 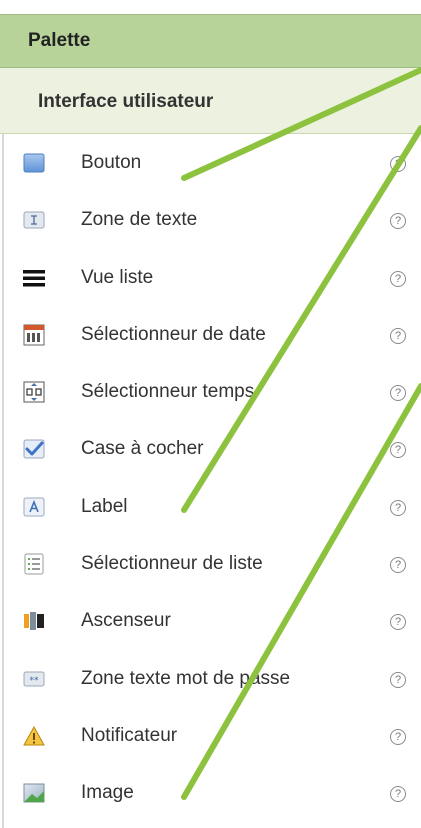 What do you see at coordinates (210, 448) in the screenshot?
I see `list-item-checkbox: Case à cocher ?` at bounding box center [210, 448].